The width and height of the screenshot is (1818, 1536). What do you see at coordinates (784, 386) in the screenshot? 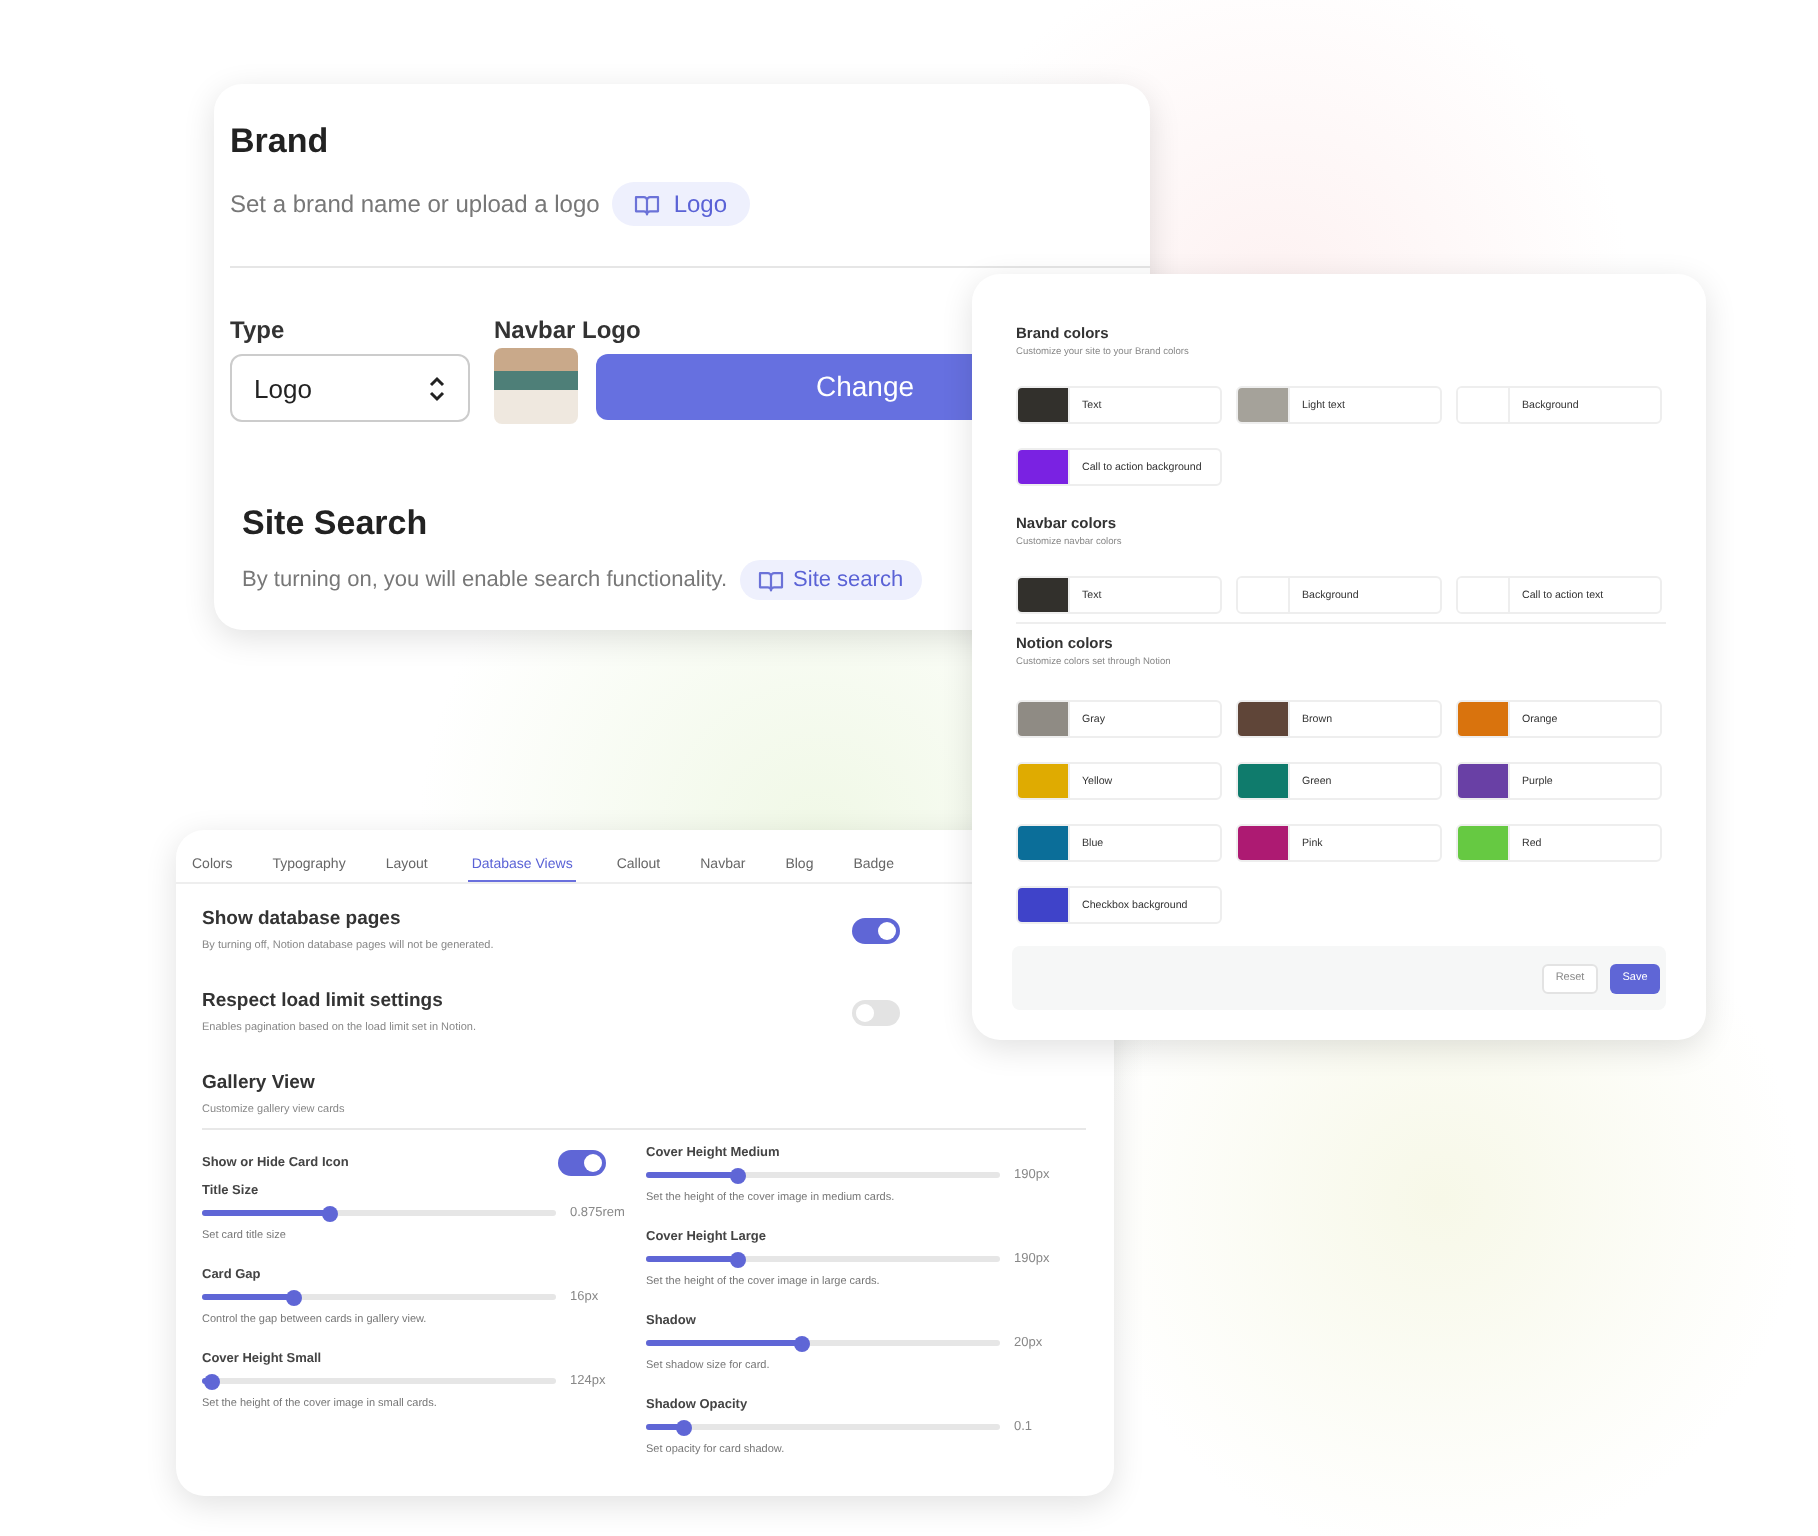
I see `change-button: Change` at bounding box center [784, 386].